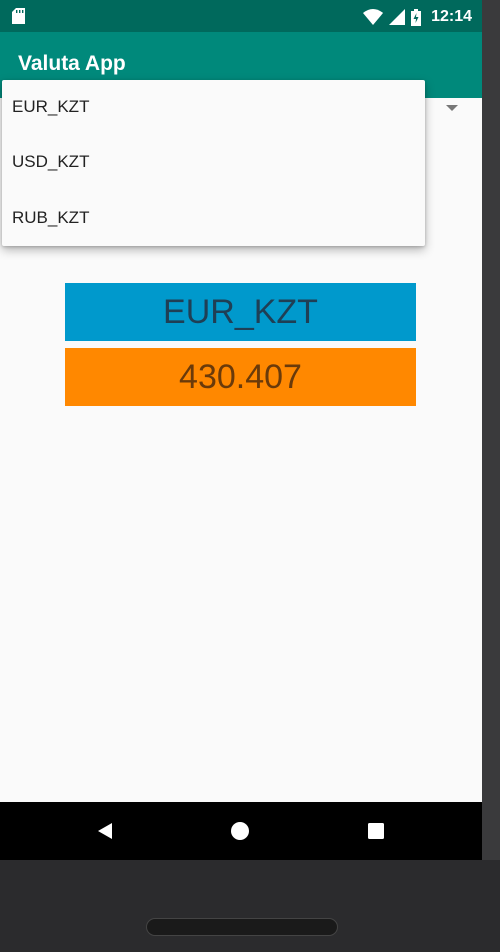 This screenshot has height=952, width=500. What do you see at coordinates (242, 927) in the screenshot?
I see `device-speaker-grille` at bounding box center [242, 927].